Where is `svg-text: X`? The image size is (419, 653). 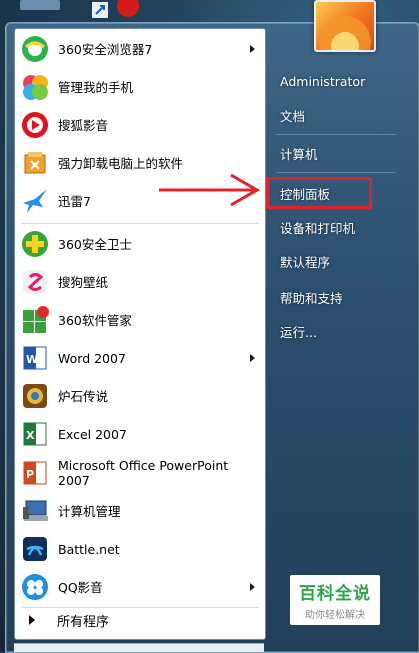
svg-text: X is located at coordinates (30, 435).